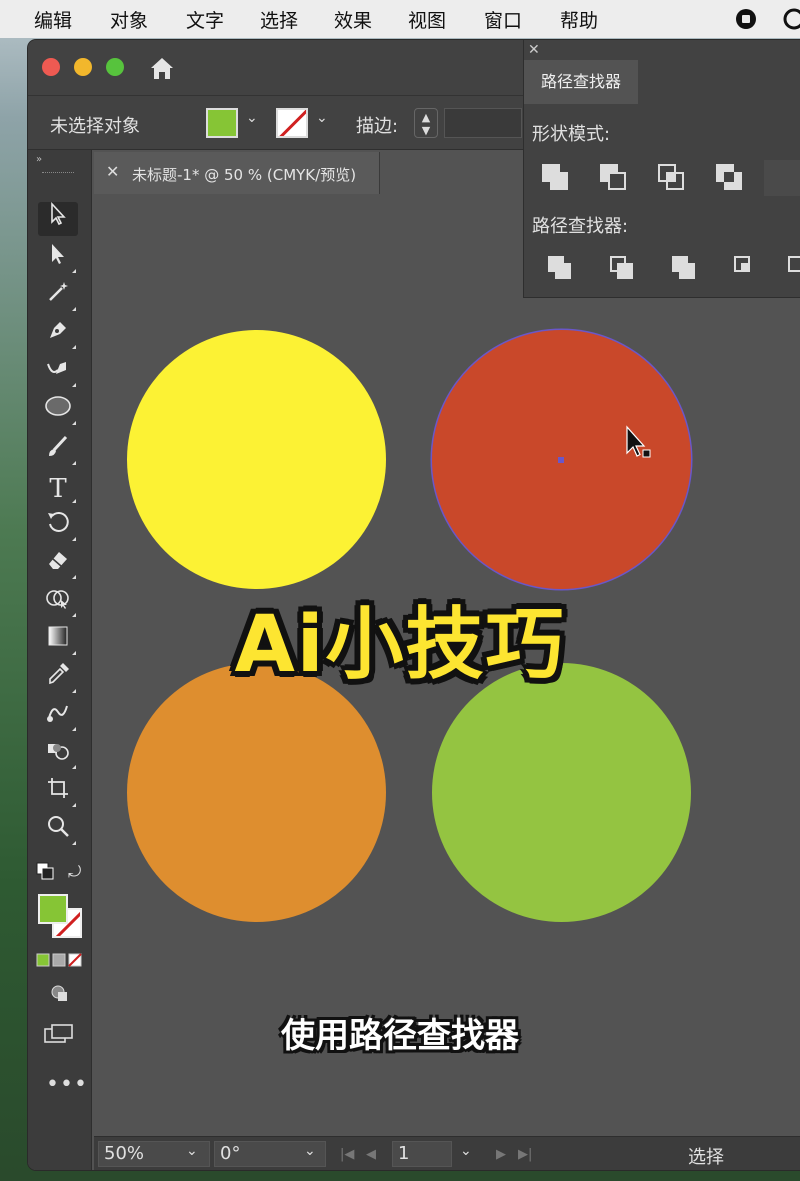 The width and height of the screenshot is (800, 1181). What do you see at coordinates (571, 134) in the screenshot?
I see `shape-modes-label: 形状模式:` at bounding box center [571, 134].